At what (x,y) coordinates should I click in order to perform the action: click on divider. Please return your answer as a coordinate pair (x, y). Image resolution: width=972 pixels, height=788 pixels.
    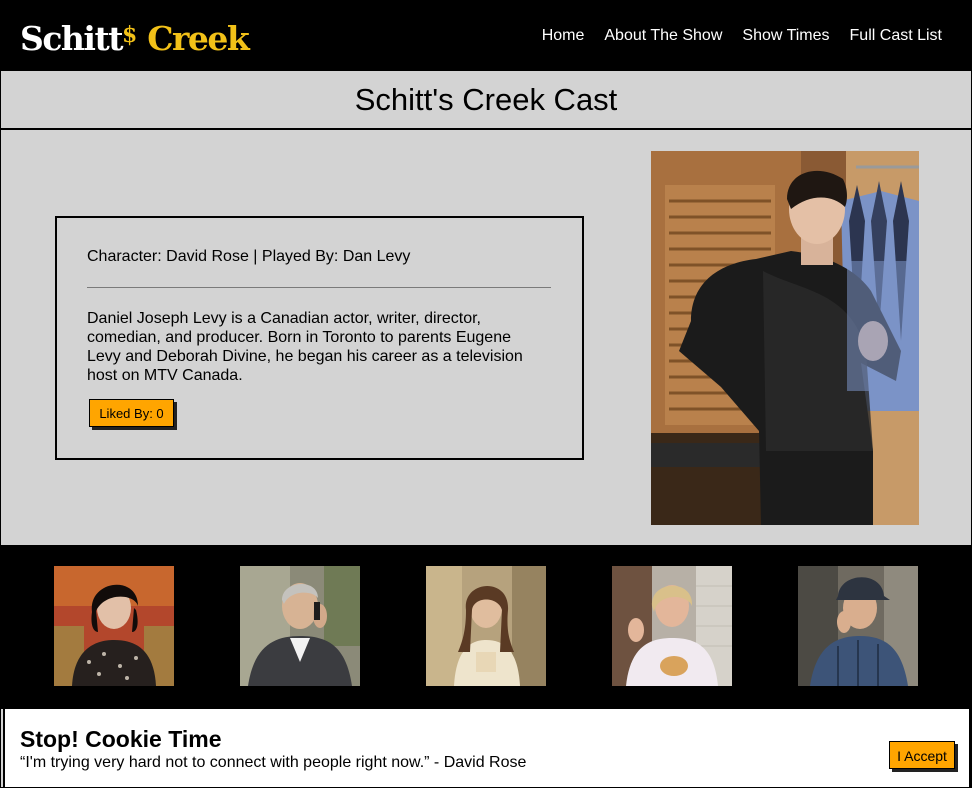
    Looking at the image, I should click on (319, 287).